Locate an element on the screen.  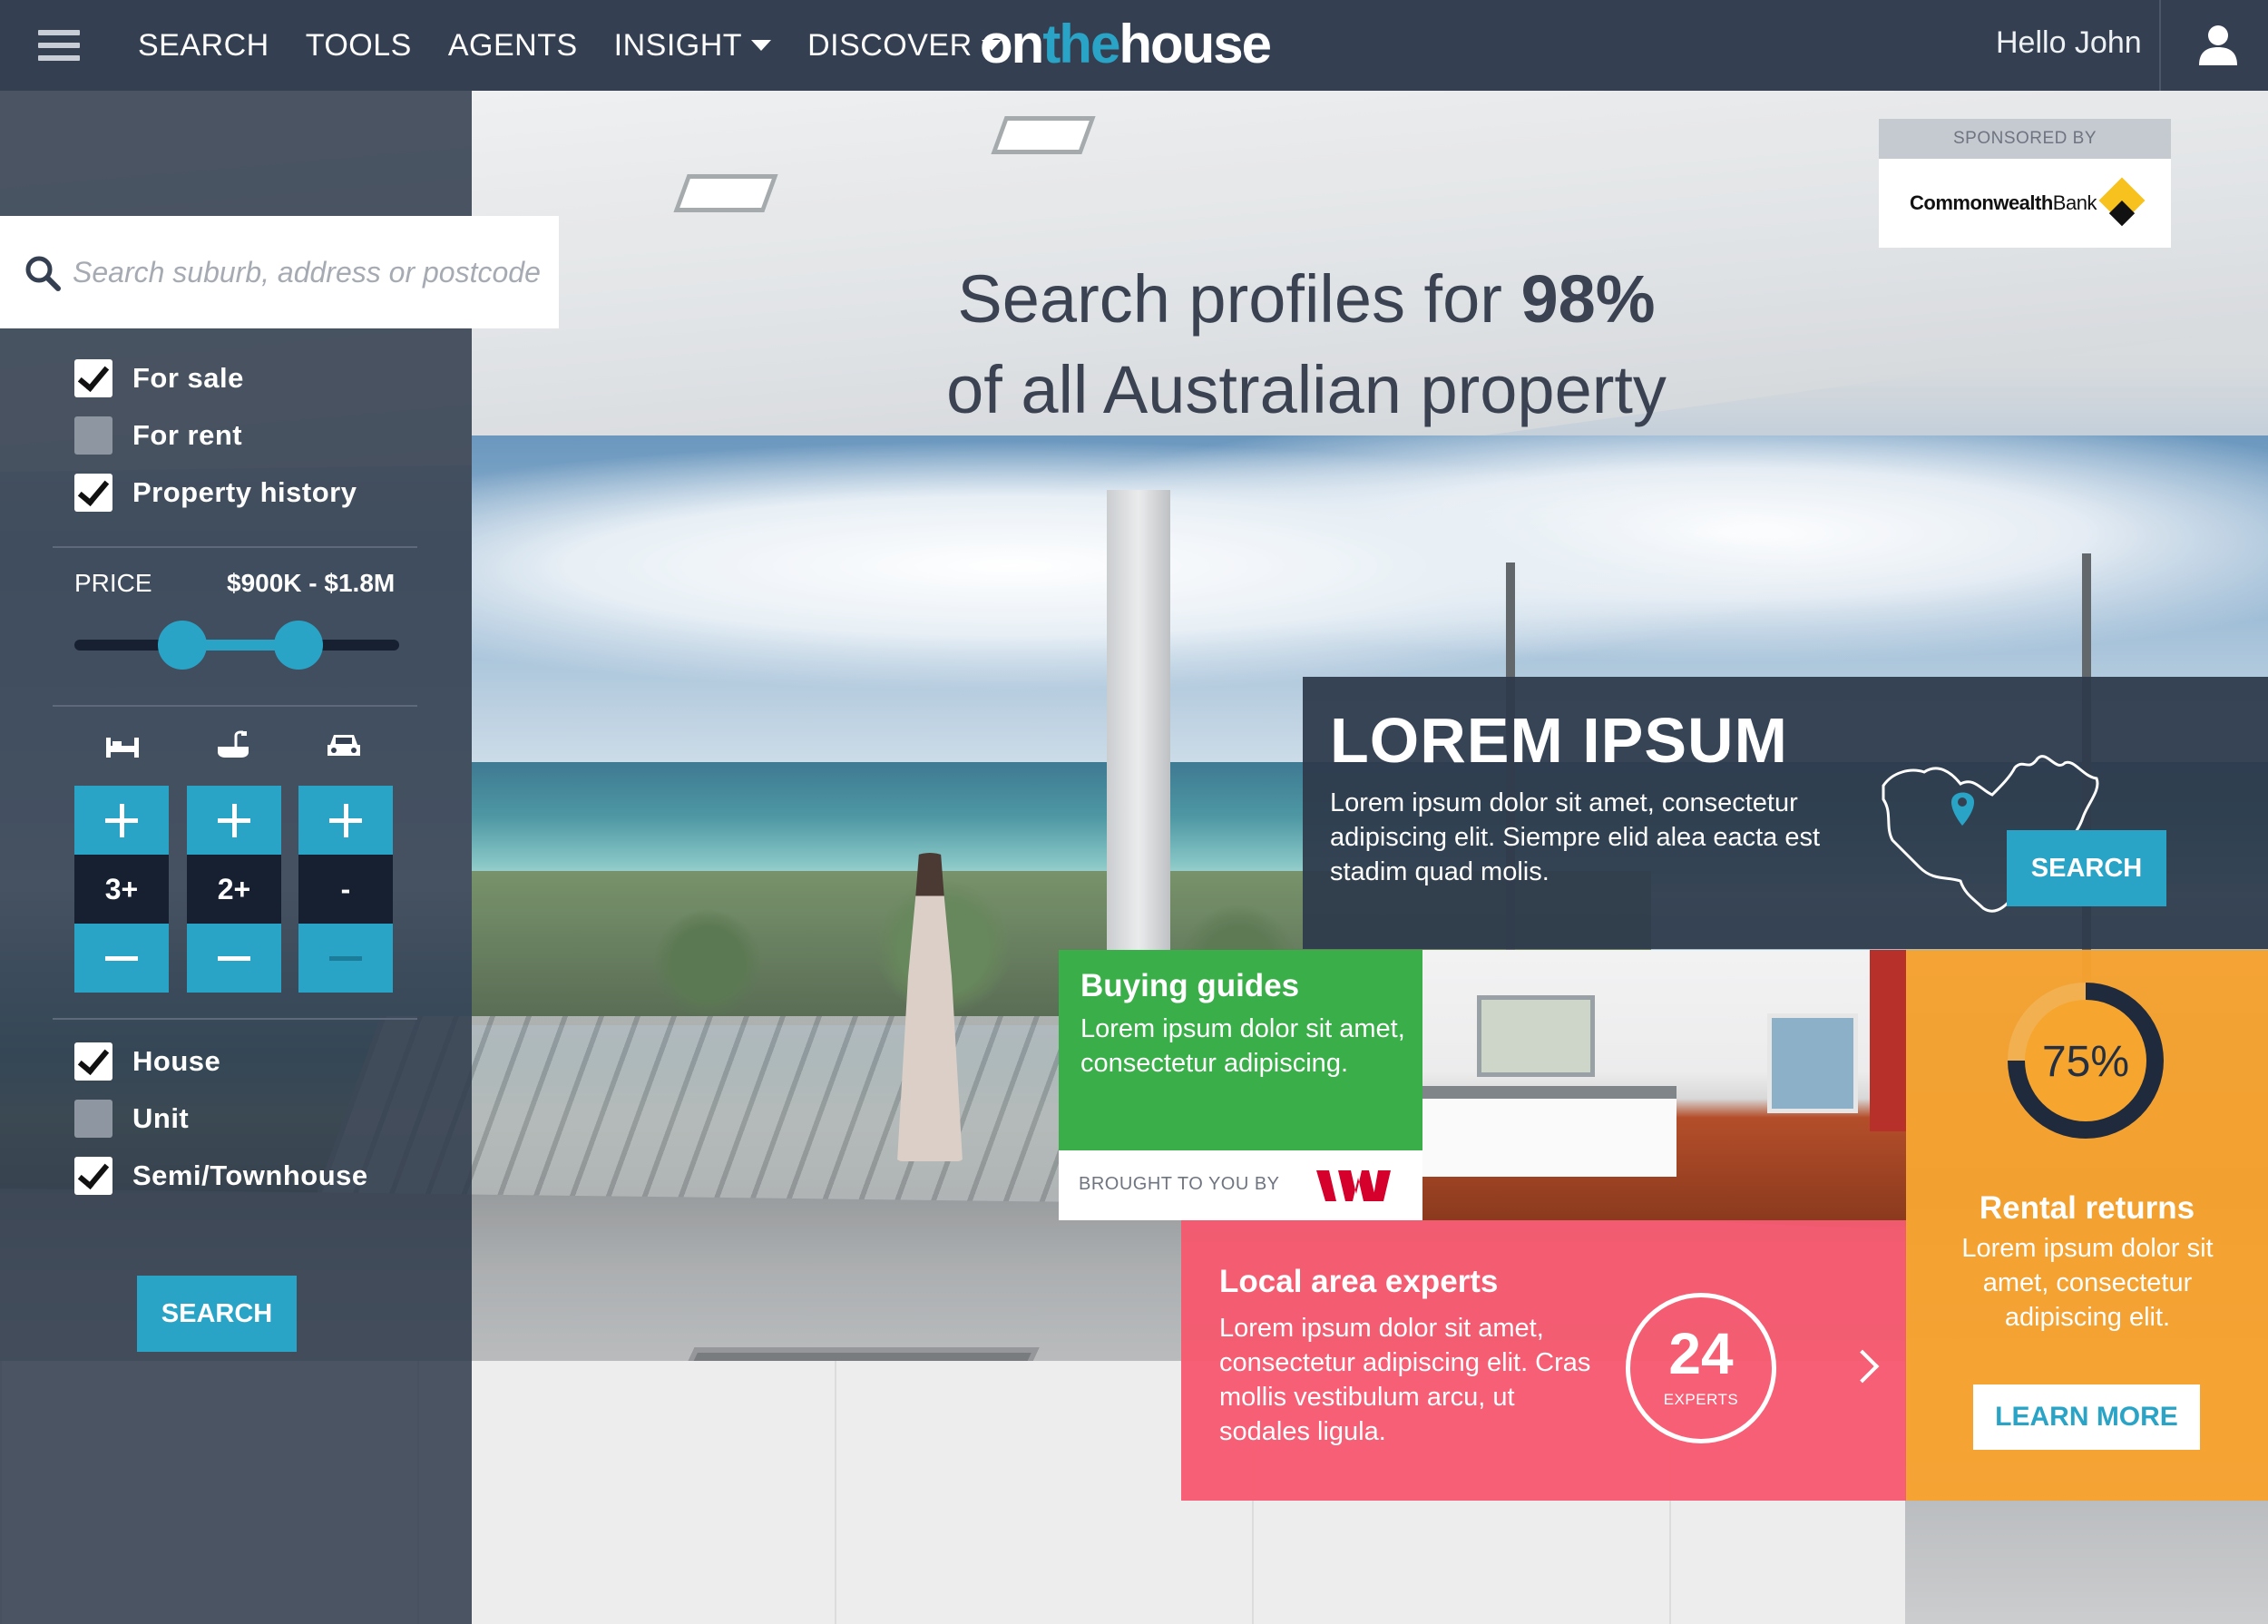
property-history-checkbox: Property history is located at coordinates (216, 493).